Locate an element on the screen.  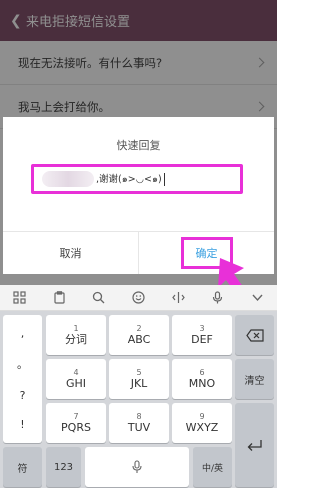
emoji-icon is located at coordinates (138, 298).